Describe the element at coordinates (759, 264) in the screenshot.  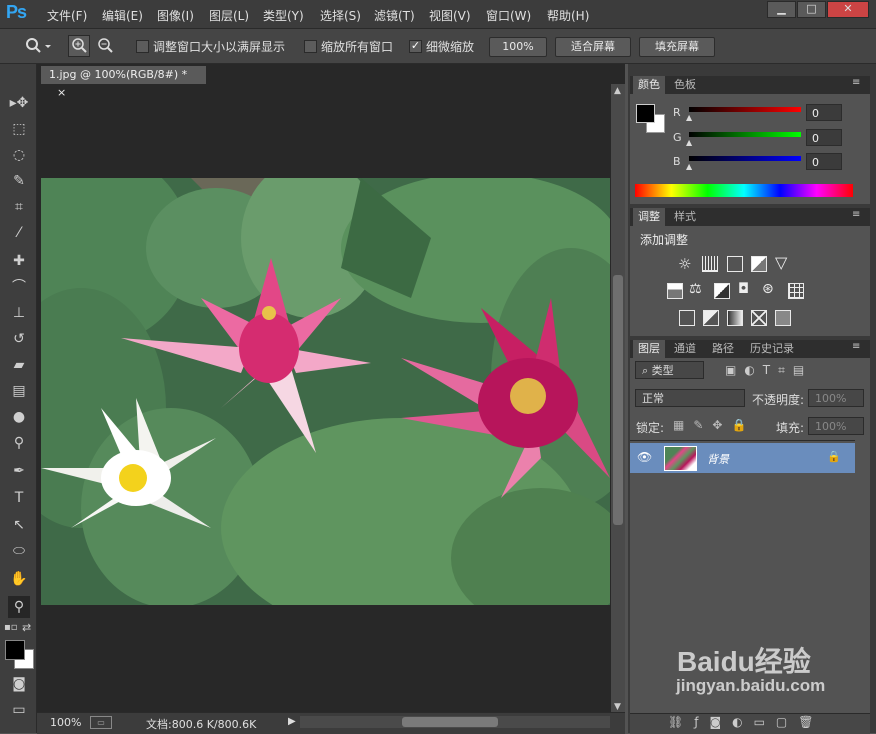
I see `exposure-icon` at that location.